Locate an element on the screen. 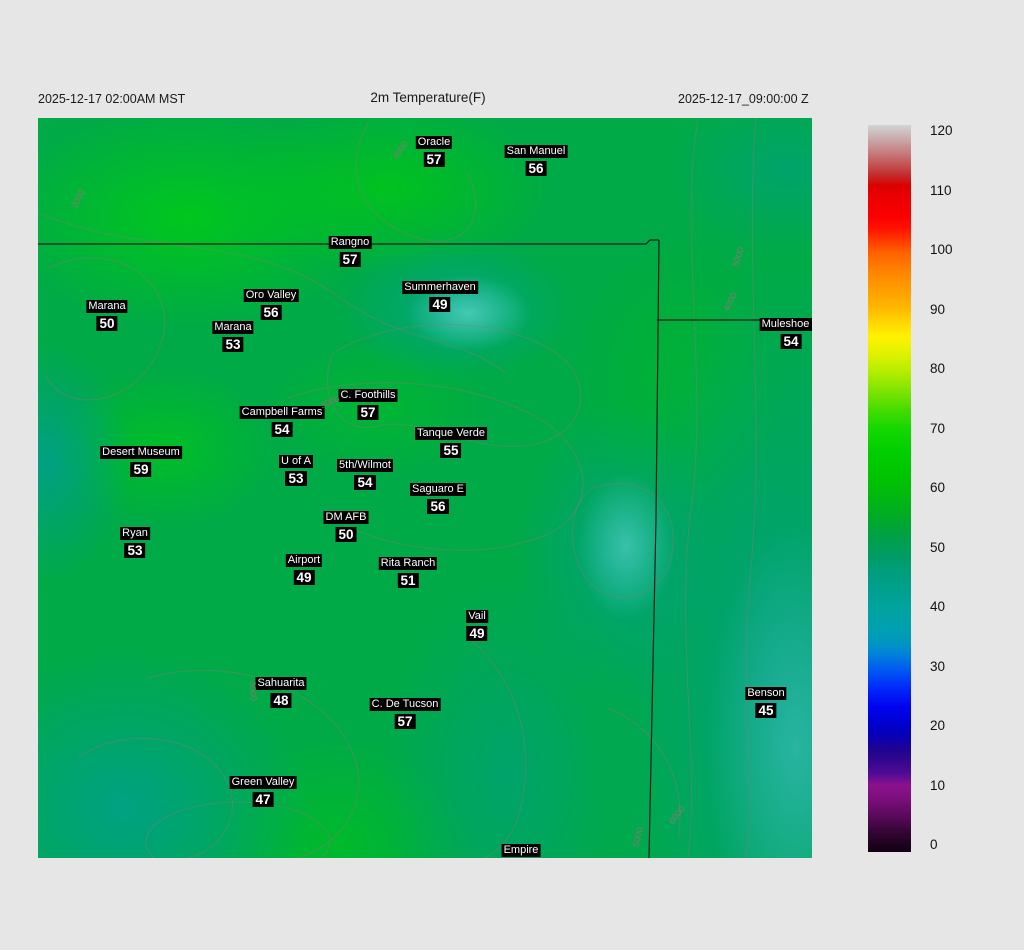 This screenshot has height=950, width=1024. colorbar-tick: 90 is located at coordinates (938, 309).